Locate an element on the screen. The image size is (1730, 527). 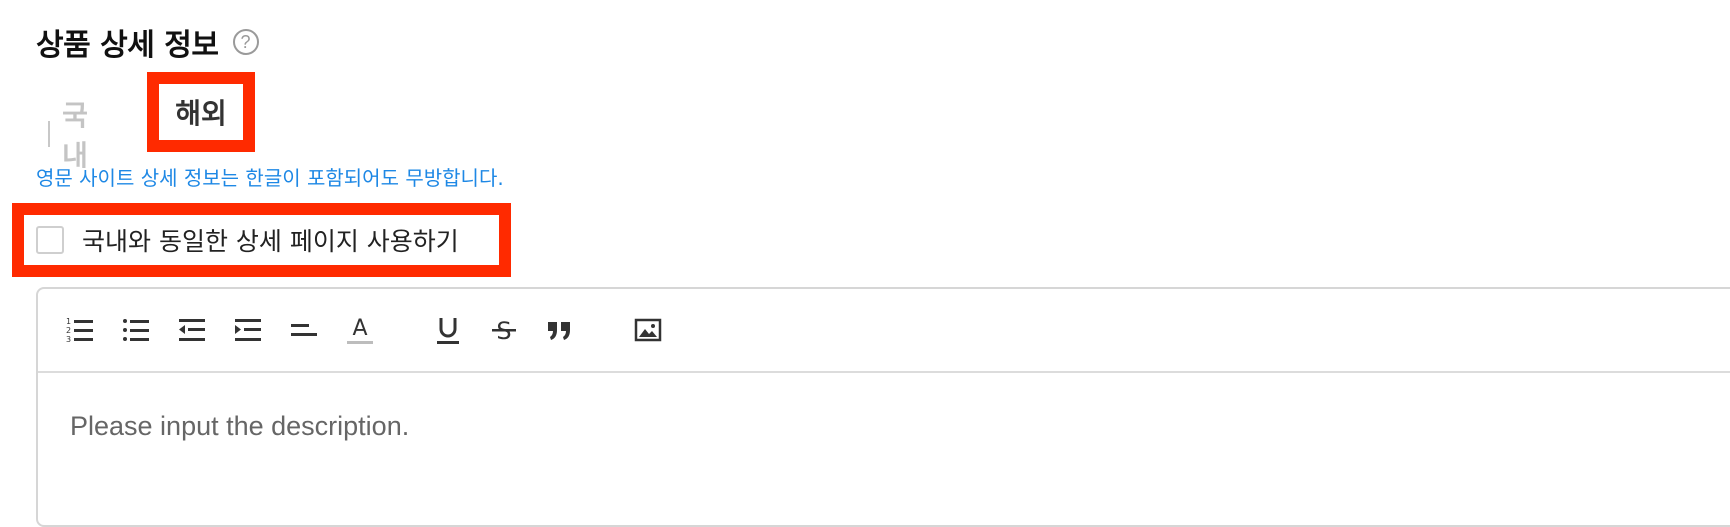
font-color-icon: A is located at coordinates (360, 330).